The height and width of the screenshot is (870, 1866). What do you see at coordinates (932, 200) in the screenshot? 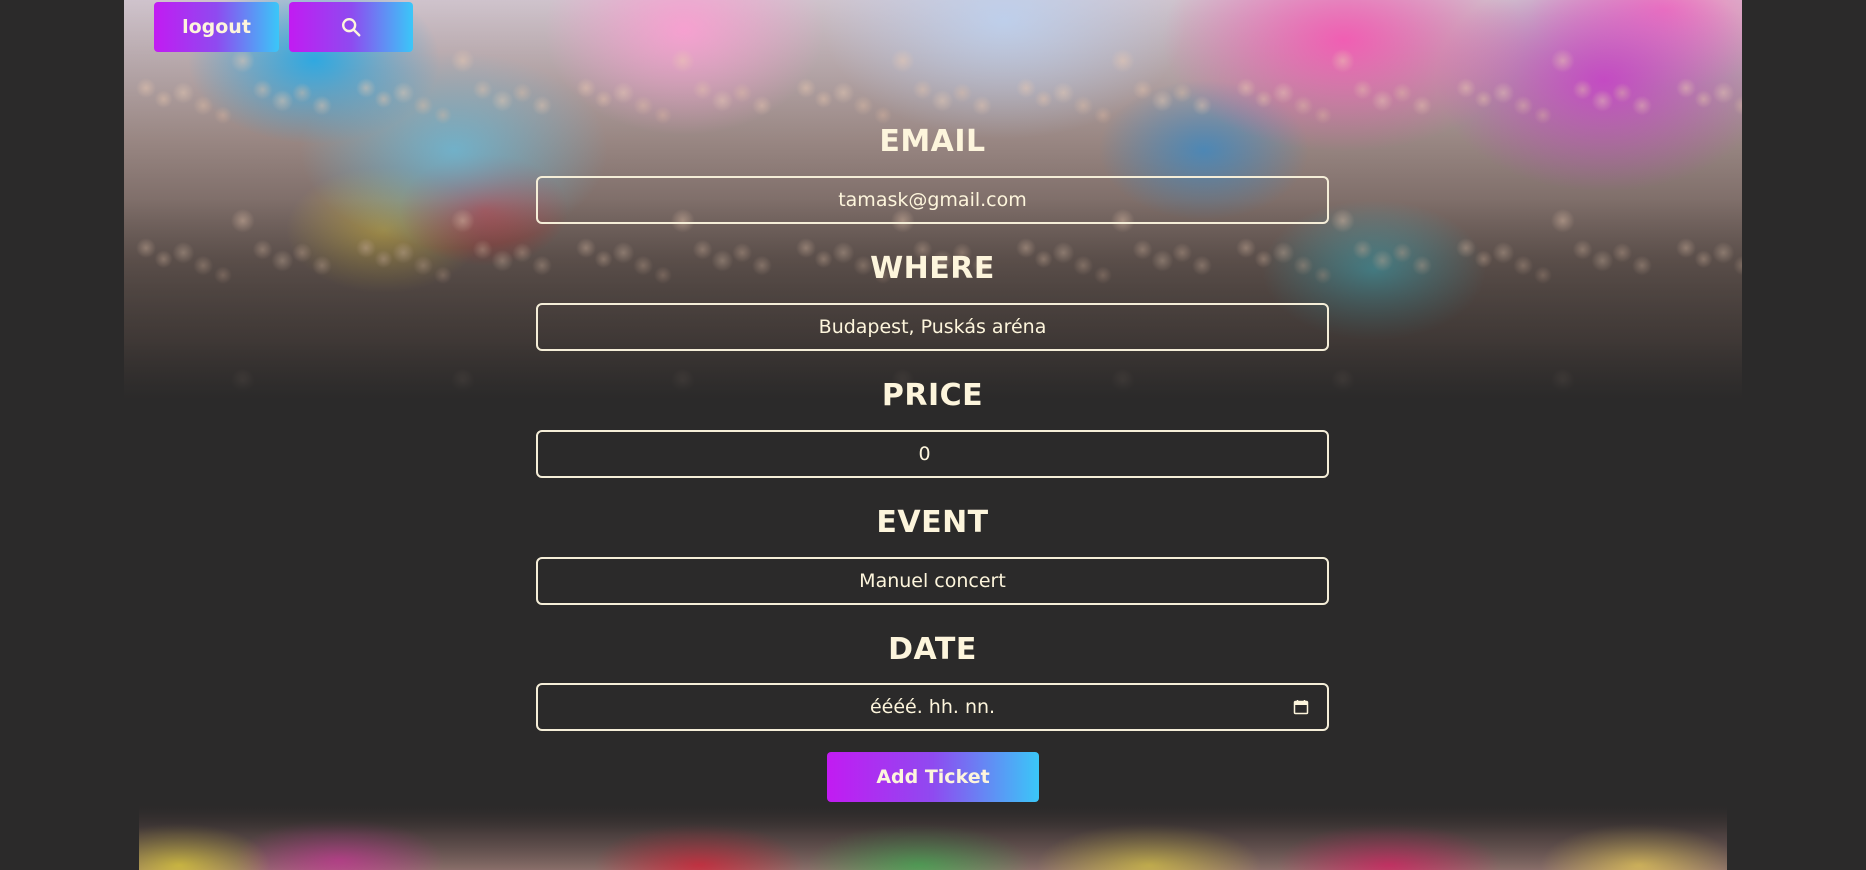
I see `email-field: tamask@gmail.com` at bounding box center [932, 200].